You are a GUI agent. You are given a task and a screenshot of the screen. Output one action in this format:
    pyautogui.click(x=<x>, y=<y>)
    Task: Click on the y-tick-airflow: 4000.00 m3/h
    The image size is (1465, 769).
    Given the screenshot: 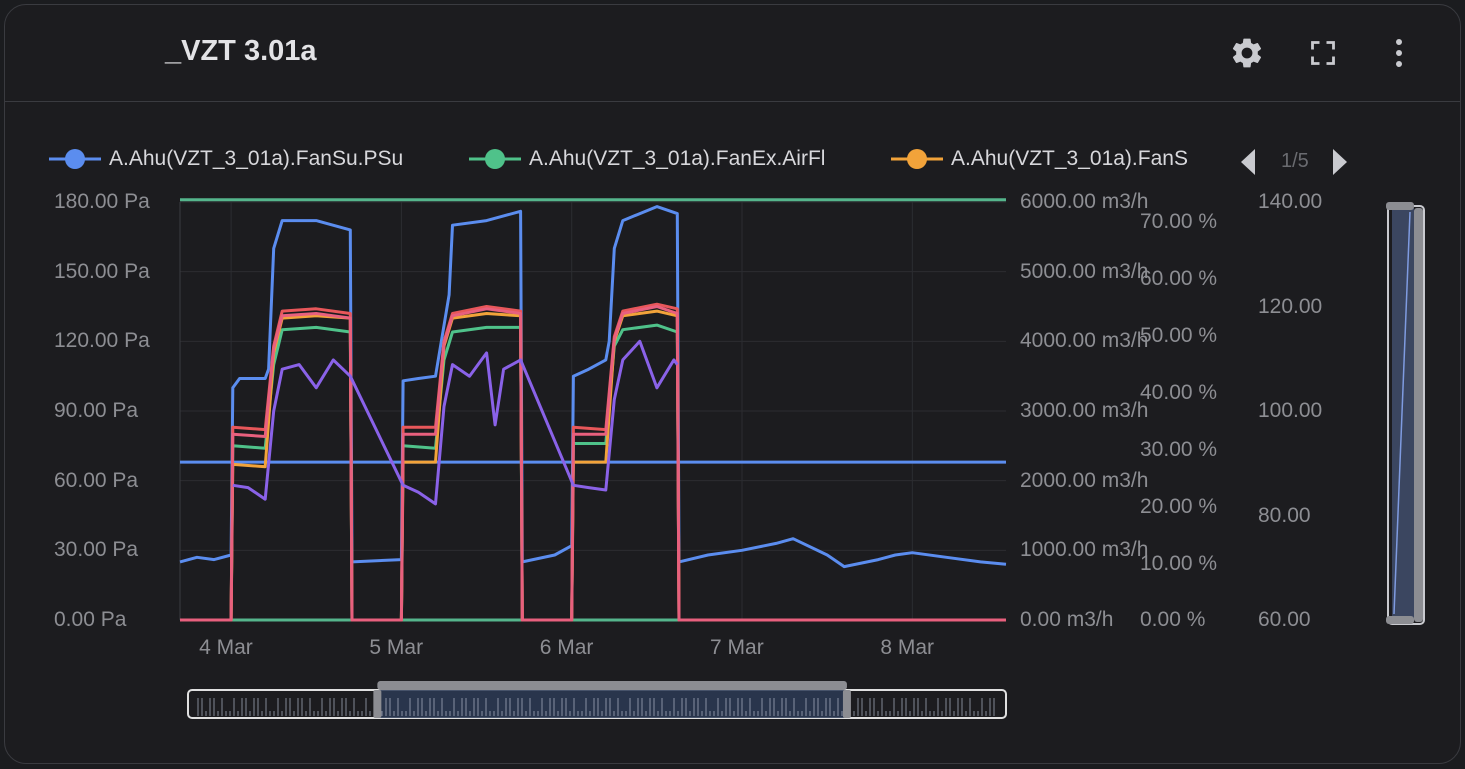 What is the action you would take?
    pyautogui.click(x=1084, y=341)
    